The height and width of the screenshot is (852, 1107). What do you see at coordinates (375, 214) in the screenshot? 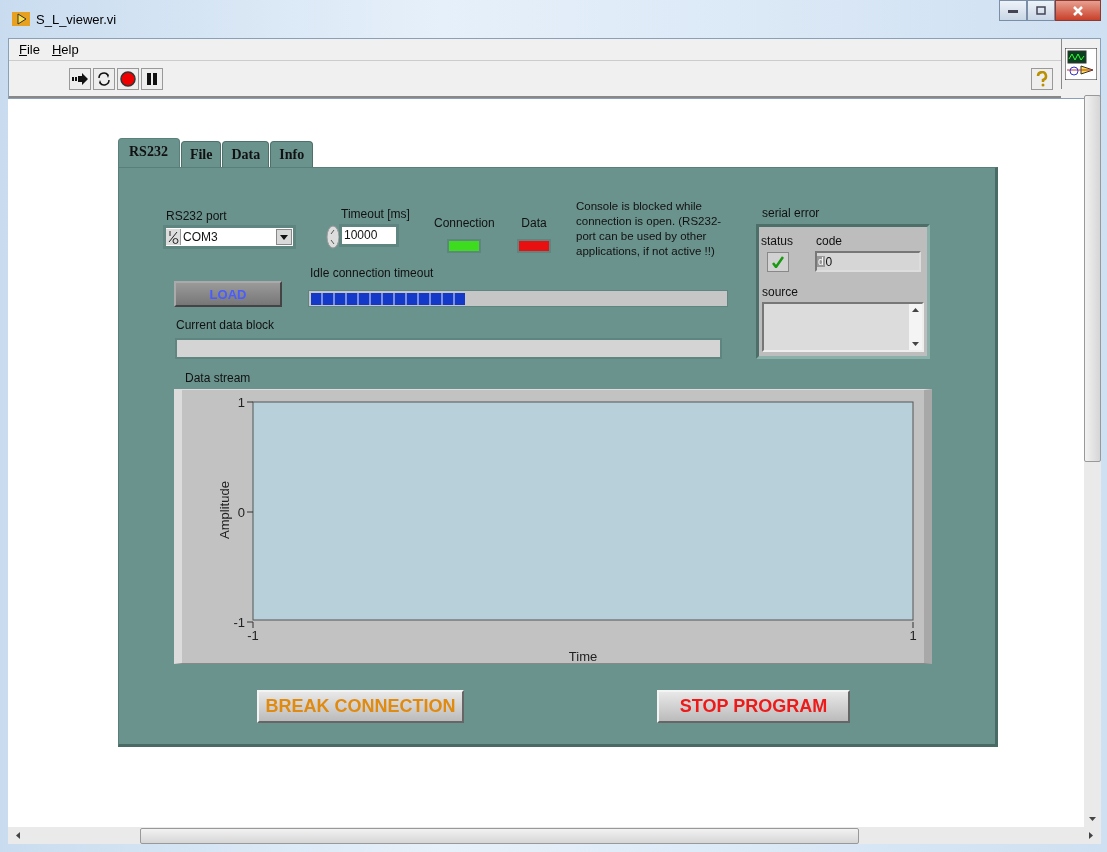
I see `field-label: Timeout [ms]` at bounding box center [375, 214].